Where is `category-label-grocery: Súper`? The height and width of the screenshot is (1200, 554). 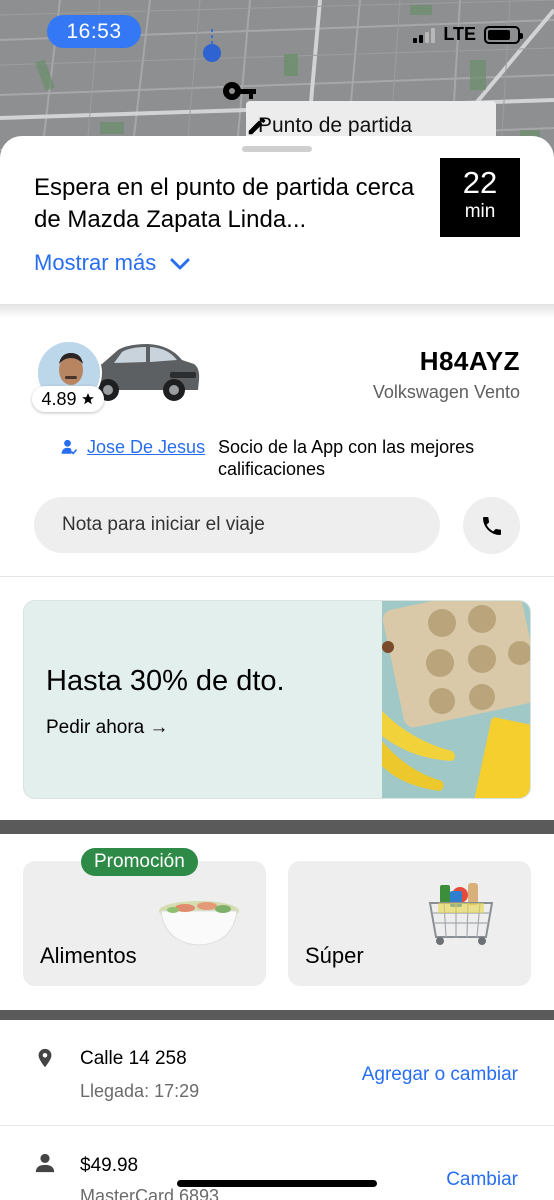 category-label-grocery: Súper is located at coordinates (334, 955).